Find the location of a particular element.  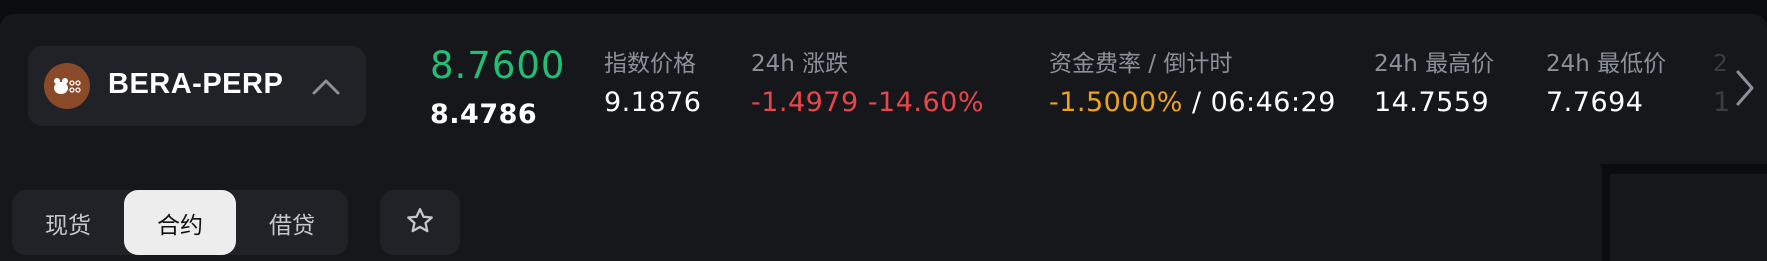

top-strip is located at coordinates (883, 7).